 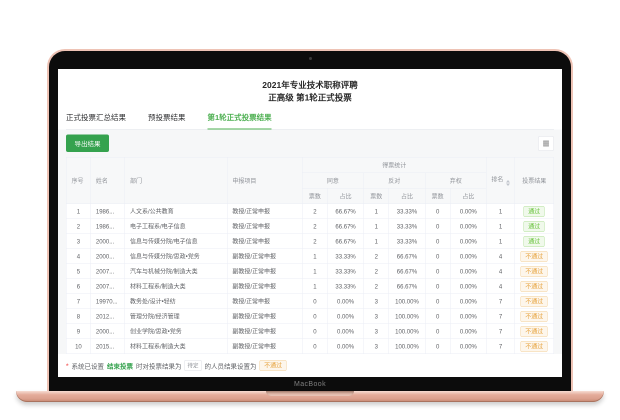 What do you see at coordinates (310, 144) in the screenshot?
I see `toolbar: 导出结果` at bounding box center [310, 144].